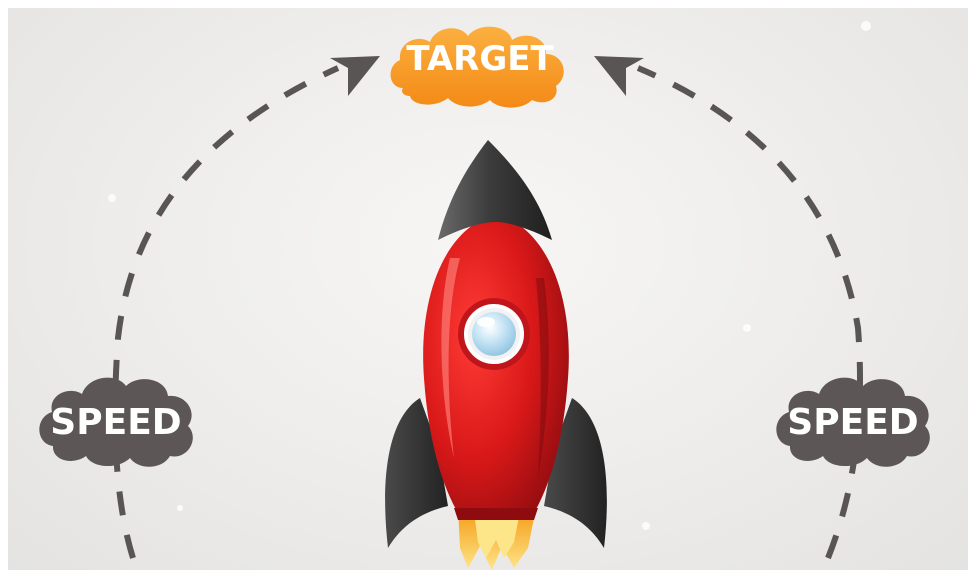 The image size is (973, 574). What do you see at coordinates (494, 334) in the screenshot?
I see `rocket-porthole` at bounding box center [494, 334].